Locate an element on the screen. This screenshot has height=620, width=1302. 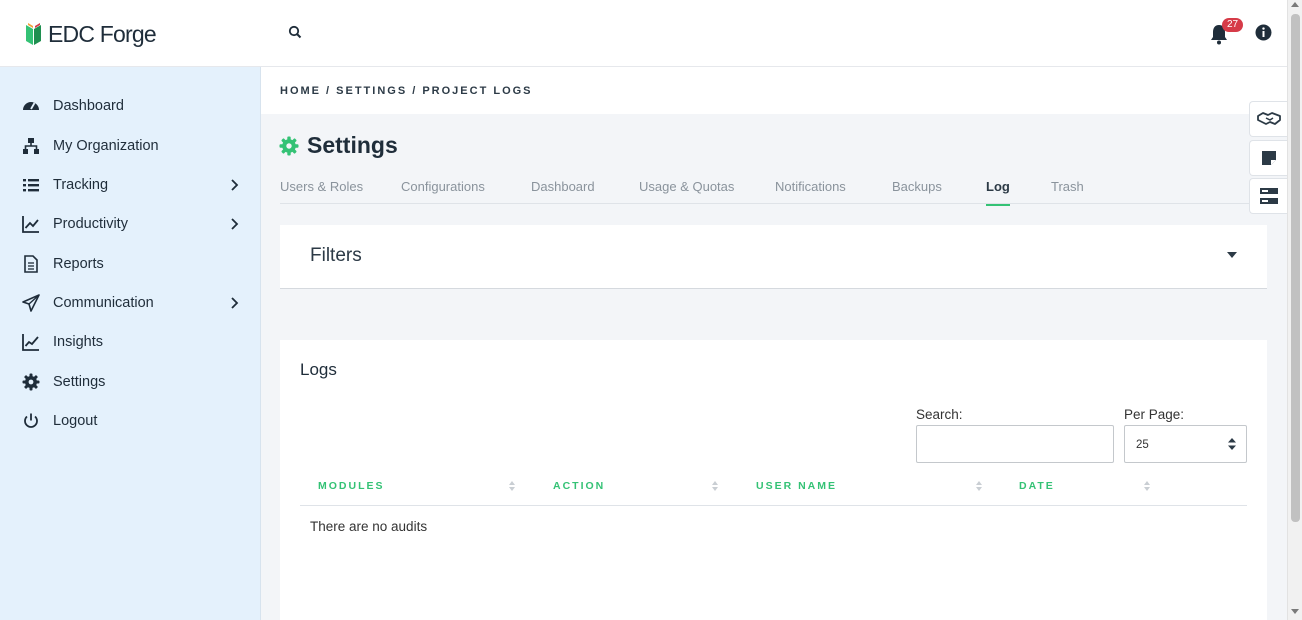
tab-backups: Backups is located at coordinates (917, 191).